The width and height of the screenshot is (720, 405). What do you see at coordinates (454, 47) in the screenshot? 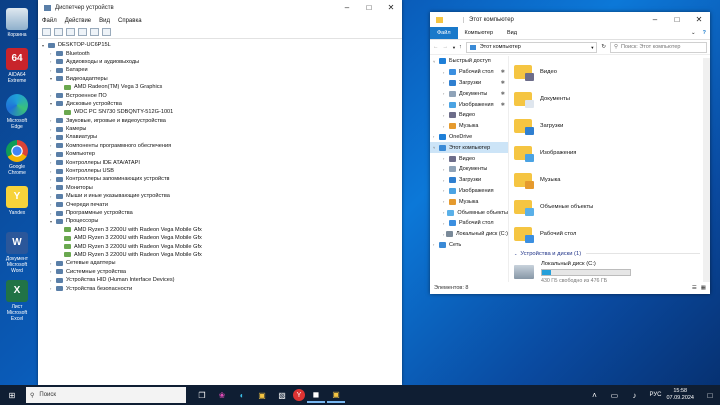
I see `recent-locations-icon: ▼` at bounding box center [454, 47].